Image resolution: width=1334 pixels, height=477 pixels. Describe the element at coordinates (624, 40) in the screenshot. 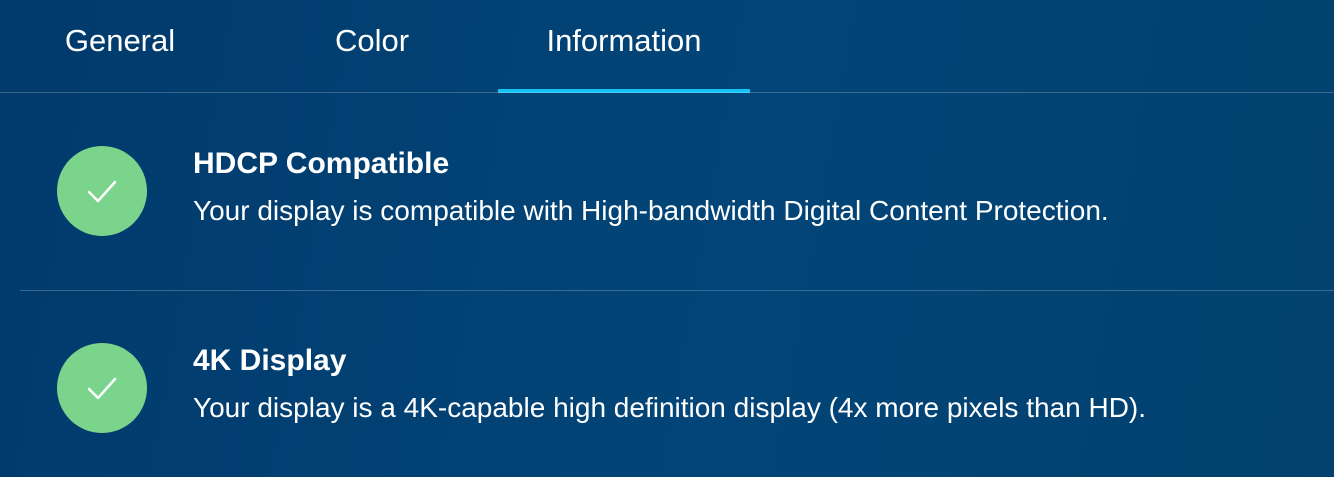

I see `tab-information-label: Information` at that location.